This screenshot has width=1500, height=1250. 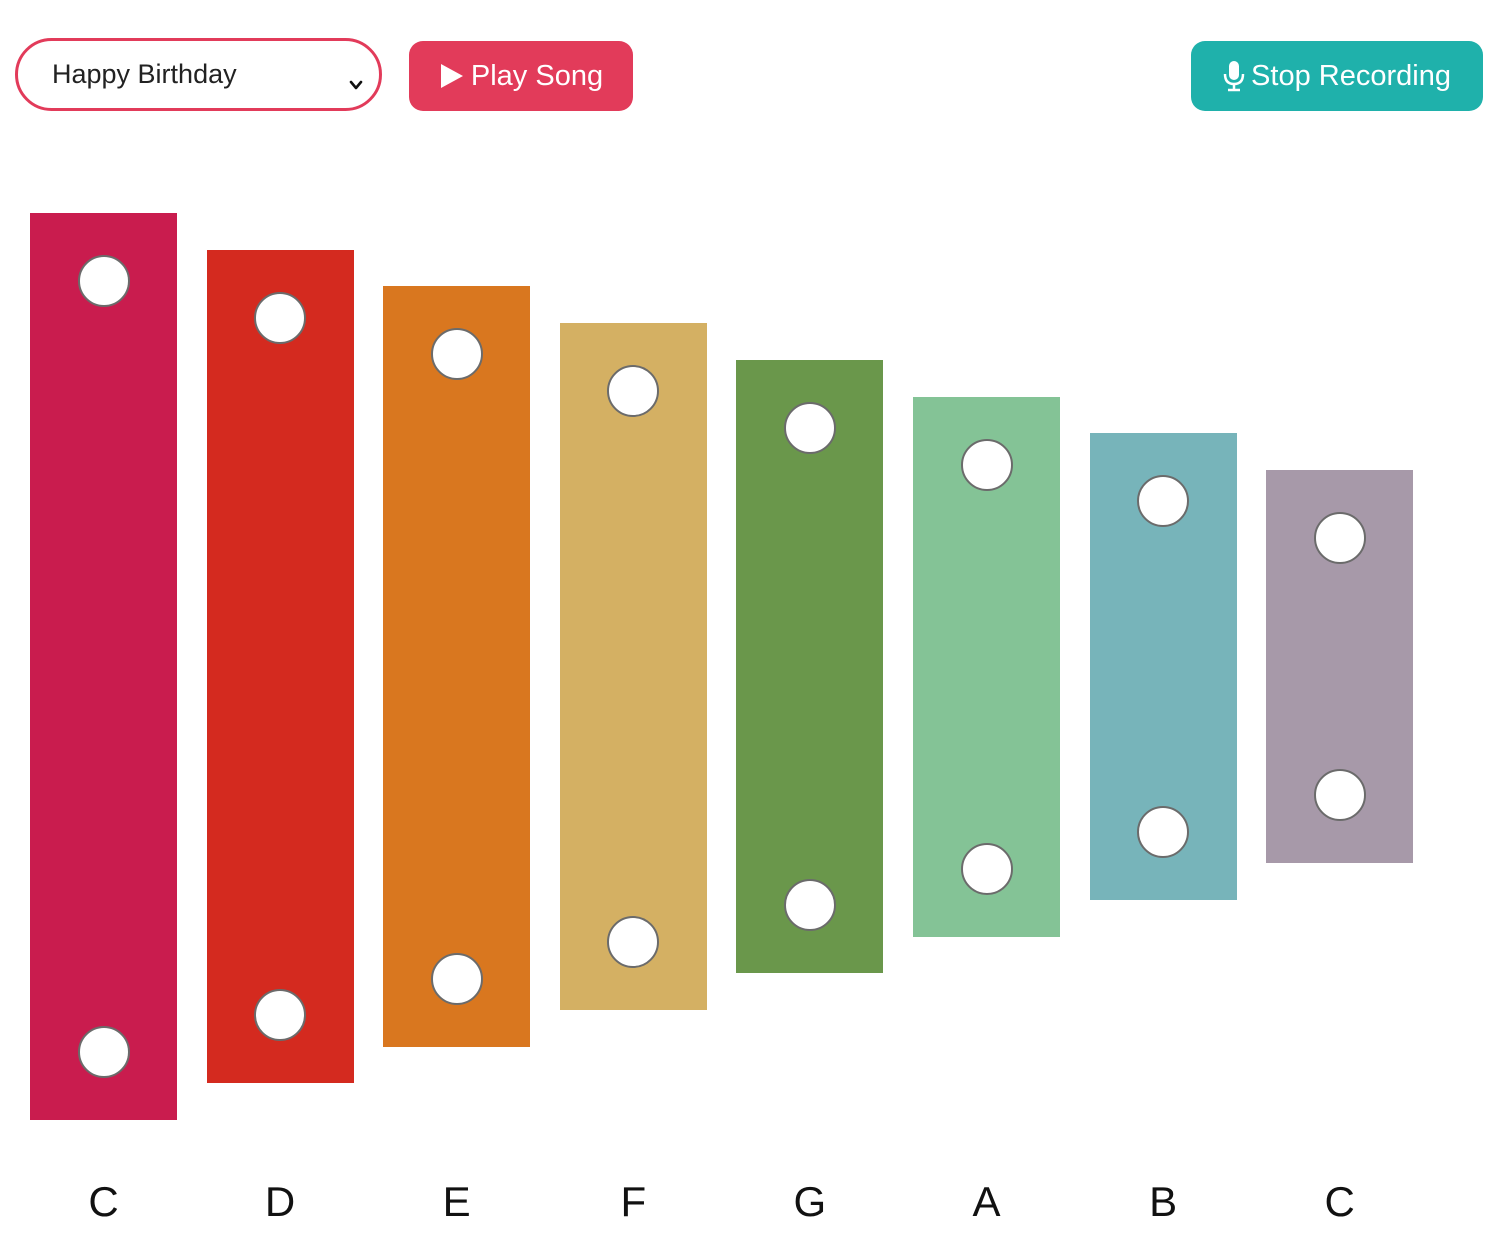 I want to click on xylophone-bar-a, so click(x=986, y=666).